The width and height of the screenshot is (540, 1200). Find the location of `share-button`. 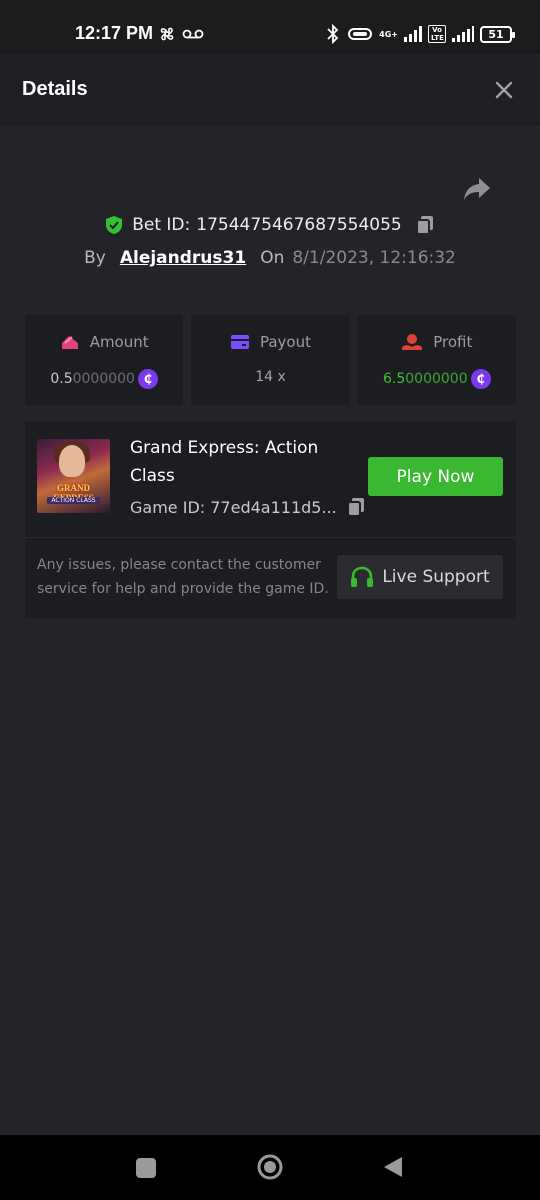

share-button is located at coordinates (477, 190).